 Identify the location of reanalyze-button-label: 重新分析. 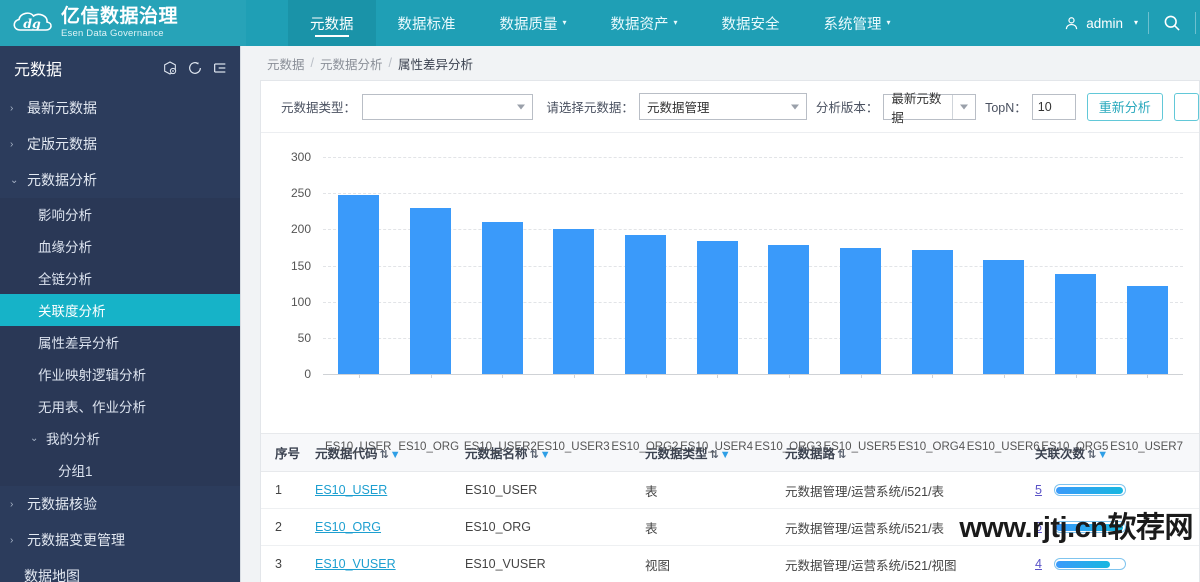
(1124, 107).